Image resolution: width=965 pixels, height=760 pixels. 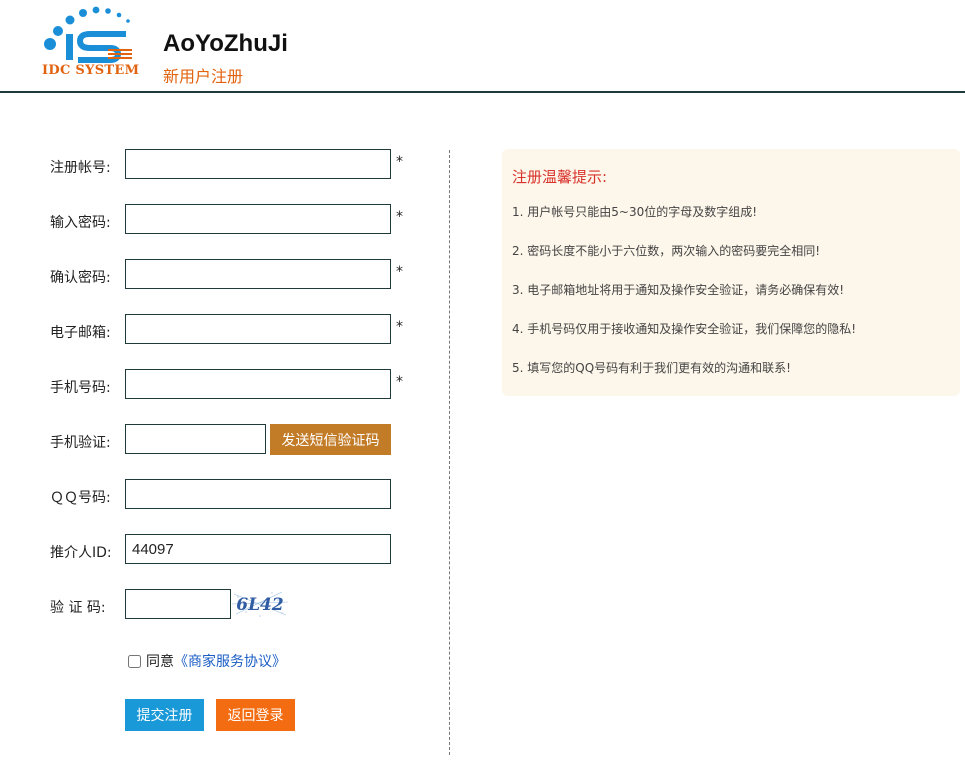 I want to click on back-to-login-button: 返回登录, so click(x=255, y=715).